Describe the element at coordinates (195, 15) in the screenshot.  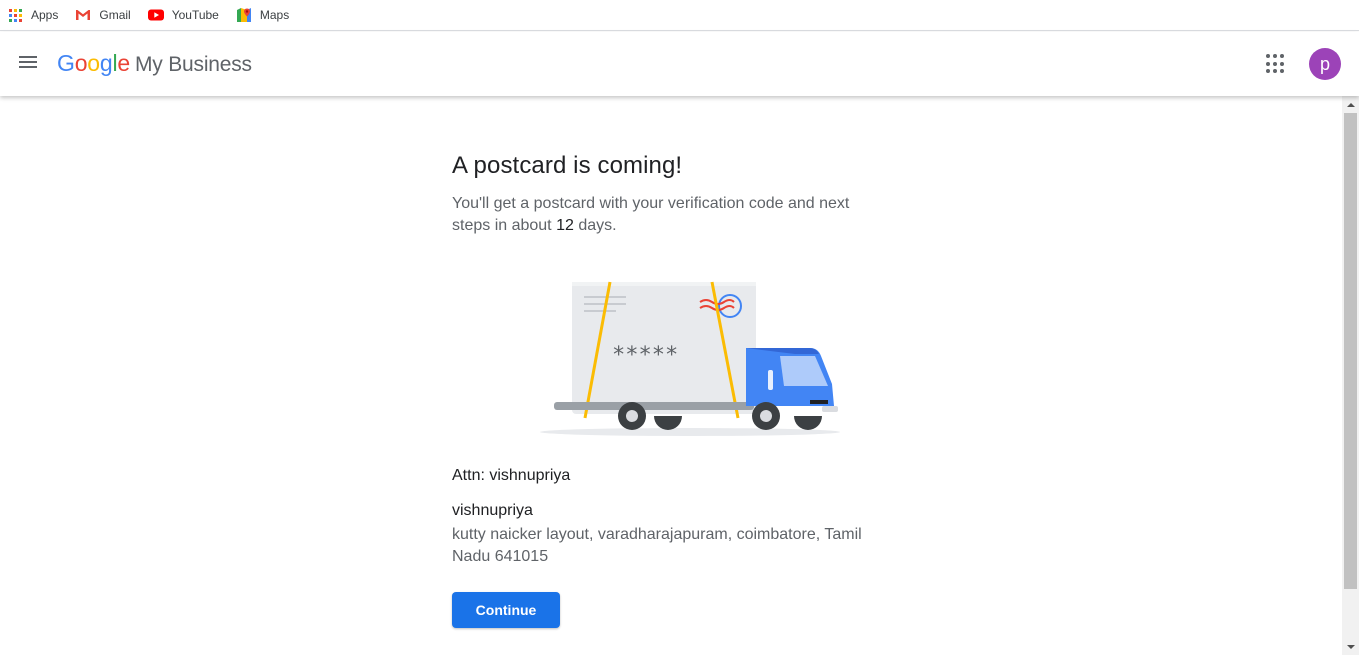
I see `bookmark-label: YouTube` at that location.